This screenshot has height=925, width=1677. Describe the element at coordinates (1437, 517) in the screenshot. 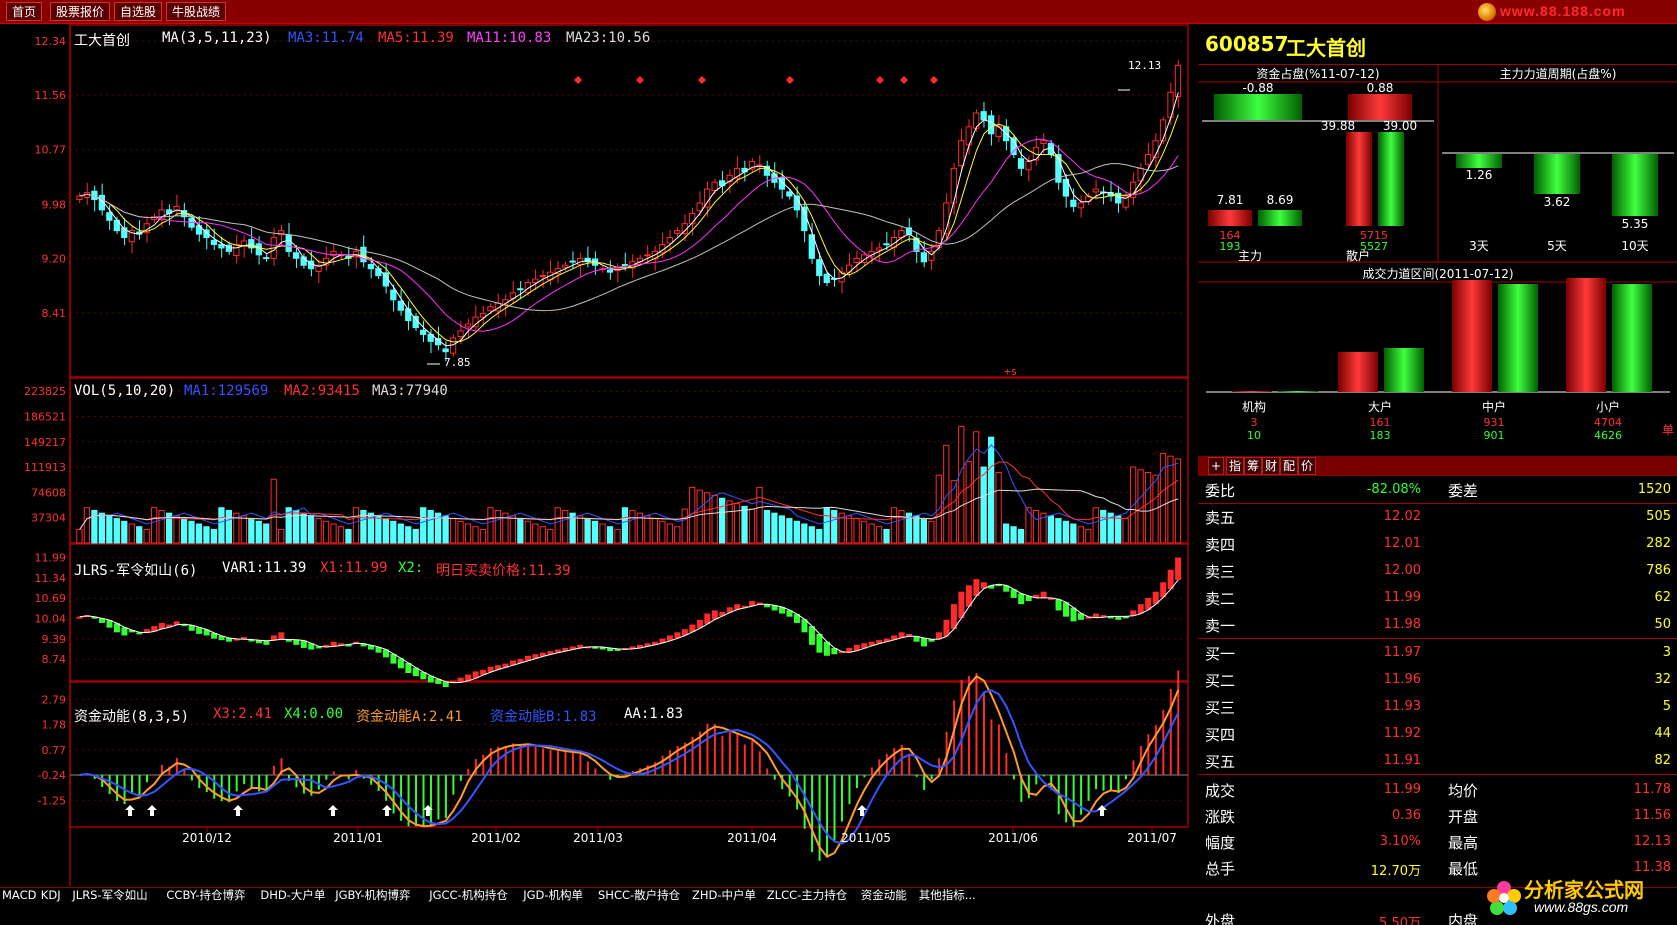

I see `order-book-row: 卖五 12.02 505` at that location.